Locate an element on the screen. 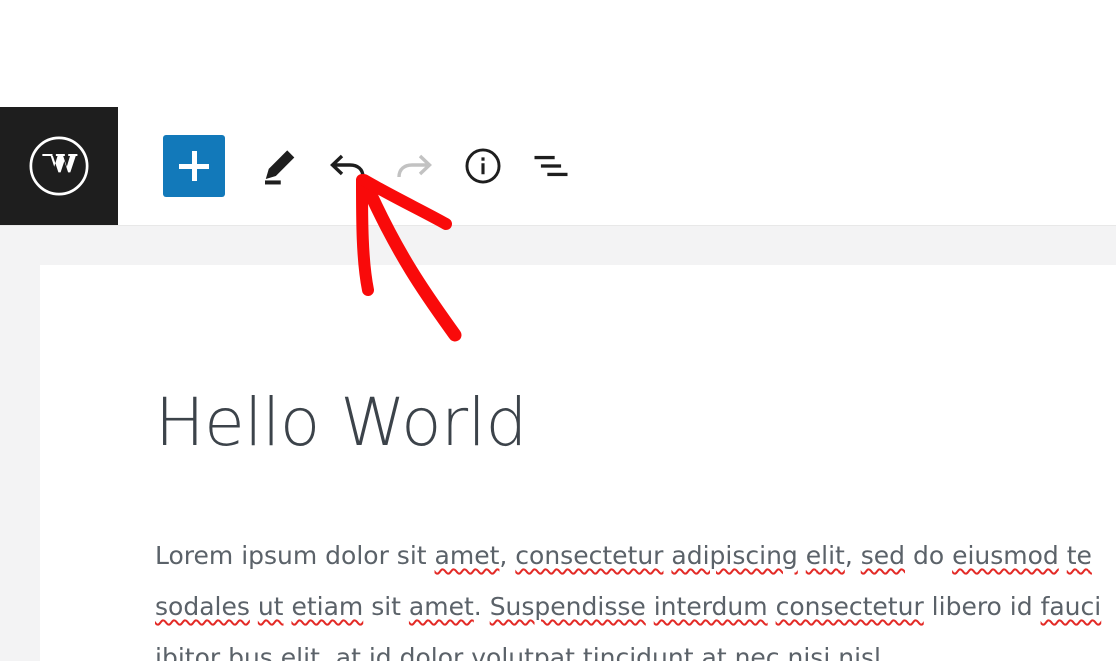  pencil-icon is located at coordinates (279, 166).